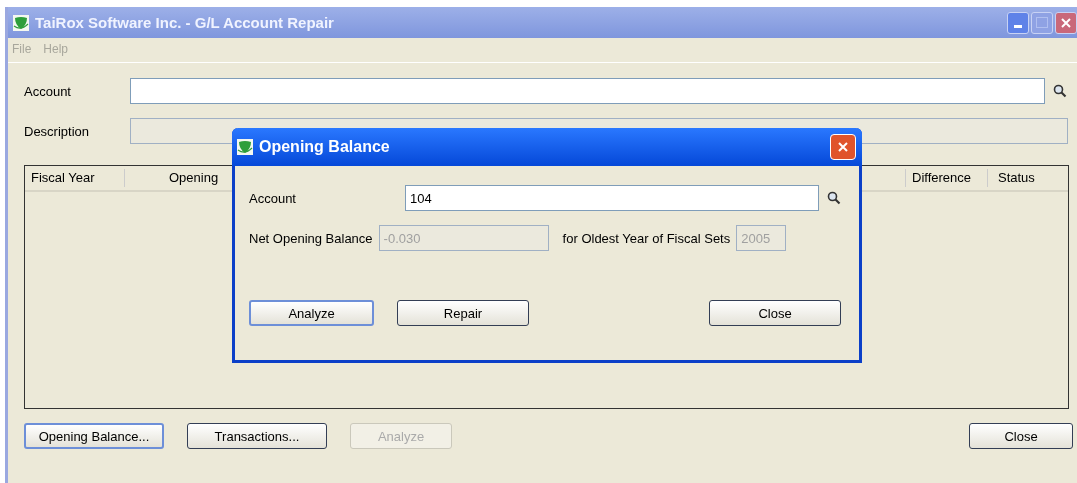 The image size is (1077, 483). I want to click on field-label: Description, so click(57, 131).